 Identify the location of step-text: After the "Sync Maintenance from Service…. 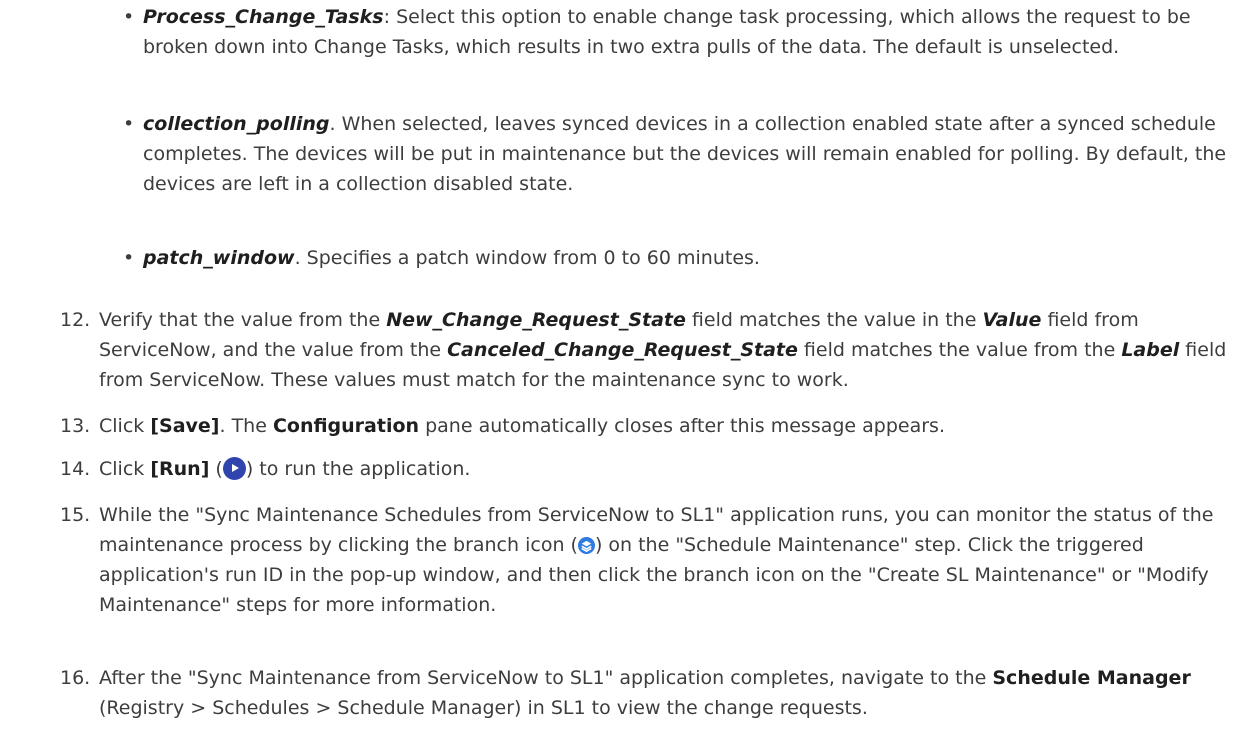
(664, 693).